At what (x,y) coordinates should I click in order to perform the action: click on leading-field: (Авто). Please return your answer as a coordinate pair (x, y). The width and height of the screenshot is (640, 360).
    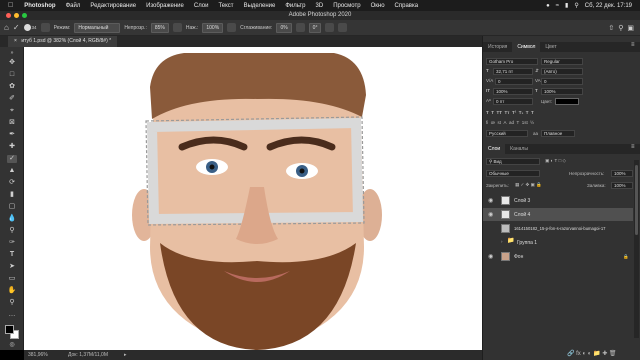
    Looking at the image, I should click on (562, 71).